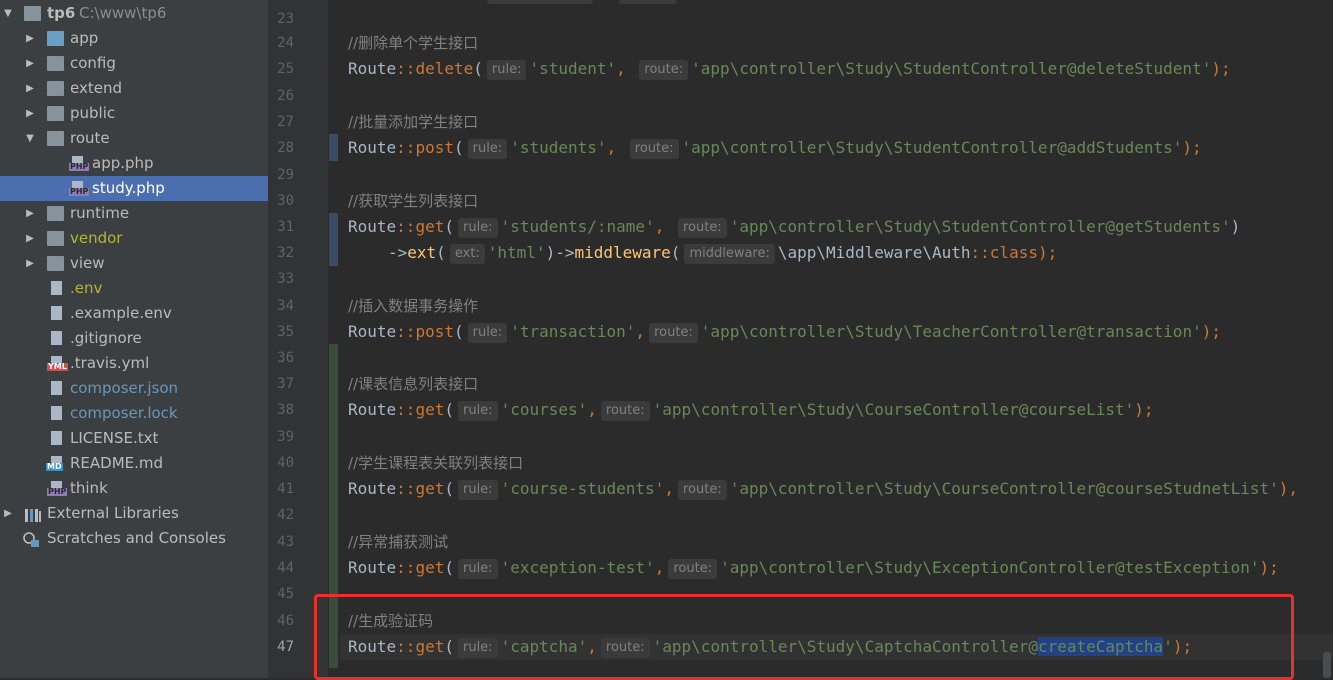 This screenshot has height=680, width=1333. What do you see at coordinates (134, 238) in the screenshot?
I see `tree-folder-vendor: ▶ vendor` at bounding box center [134, 238].